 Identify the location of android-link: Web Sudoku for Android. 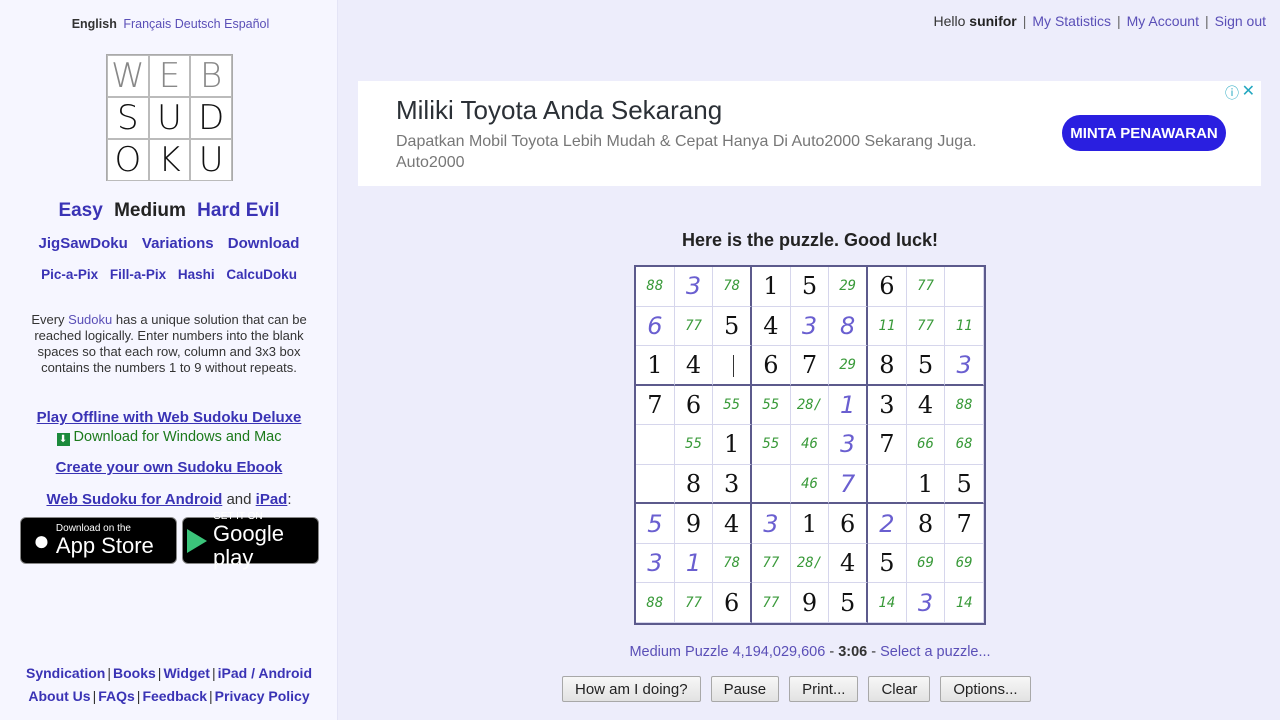
(134, 499).